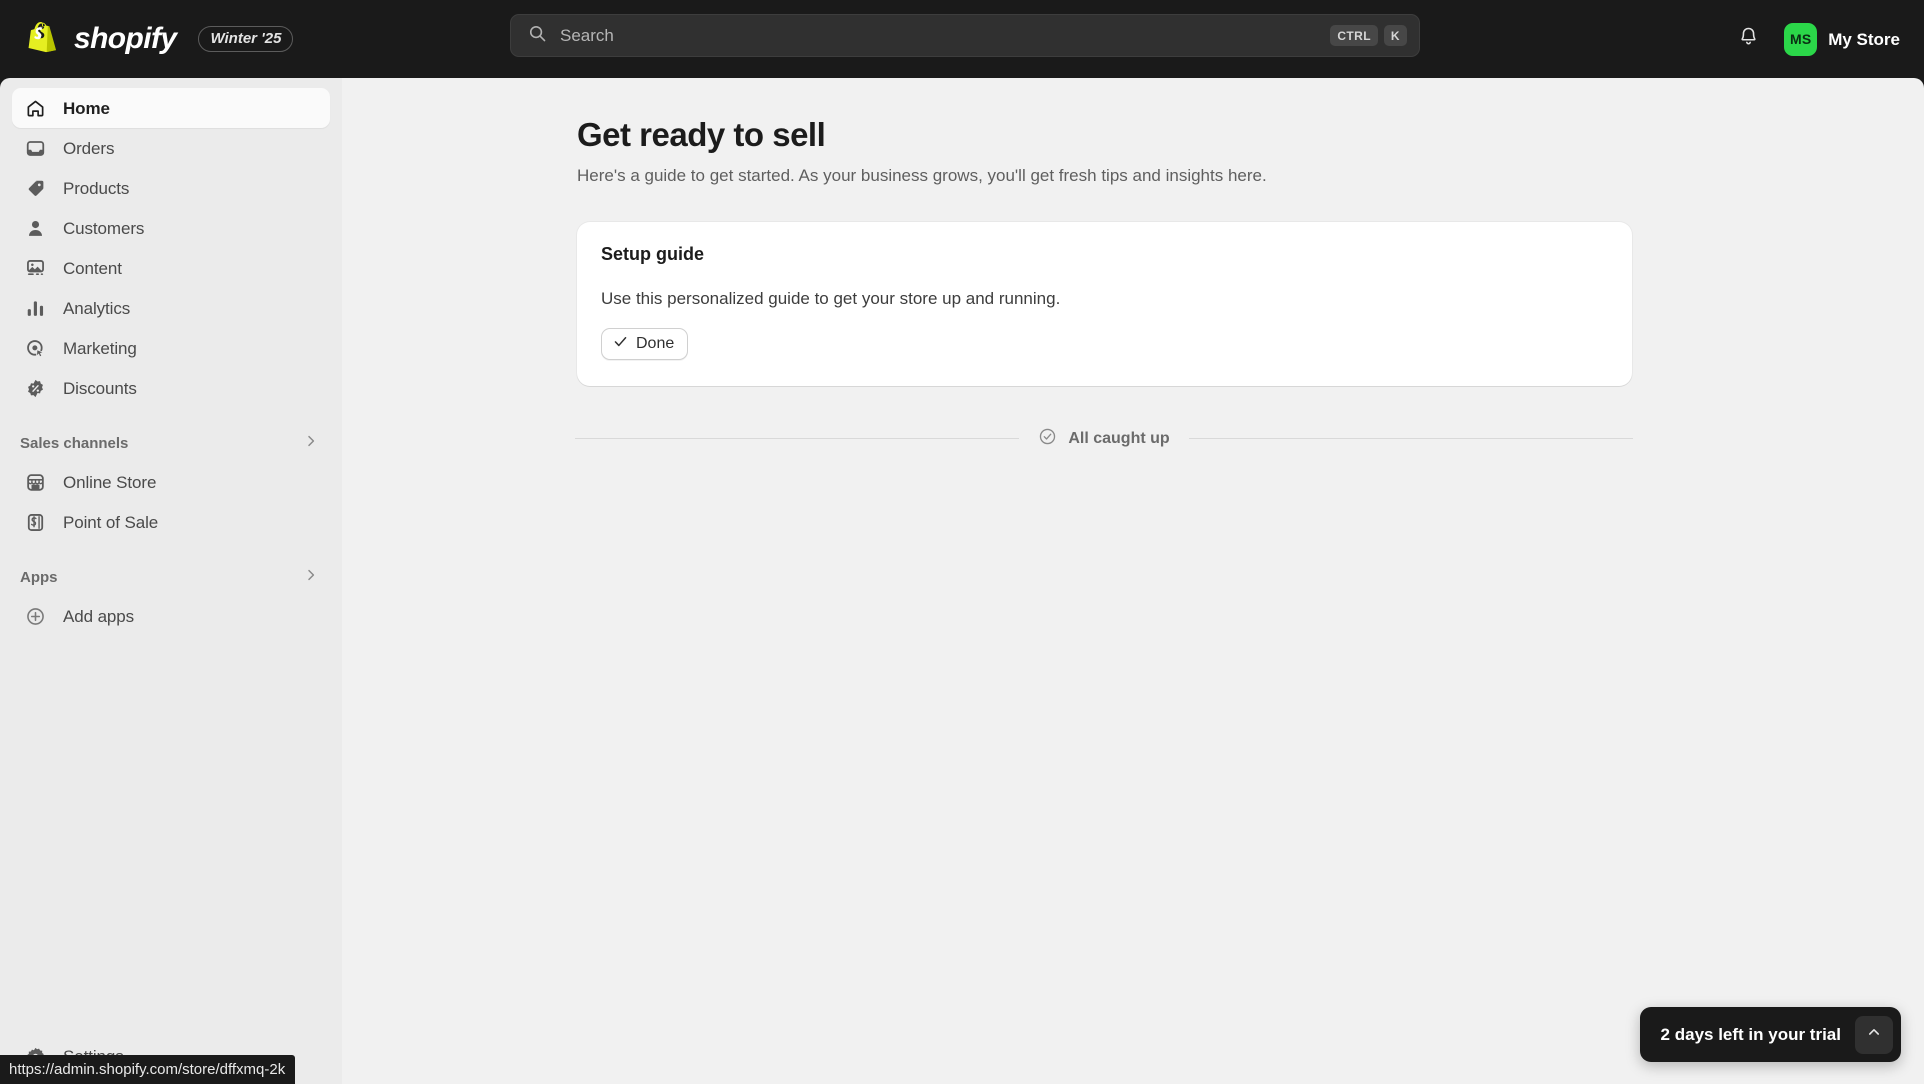  I want to click on all-caught-up-divider: All caught up, so click(1104, 439).